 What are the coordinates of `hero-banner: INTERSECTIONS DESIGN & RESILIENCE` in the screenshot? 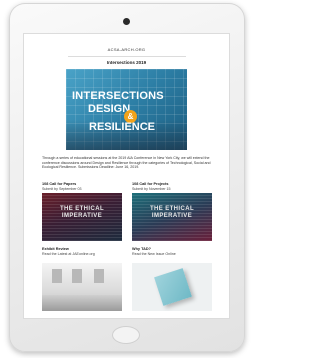 It's located at (126, 109).